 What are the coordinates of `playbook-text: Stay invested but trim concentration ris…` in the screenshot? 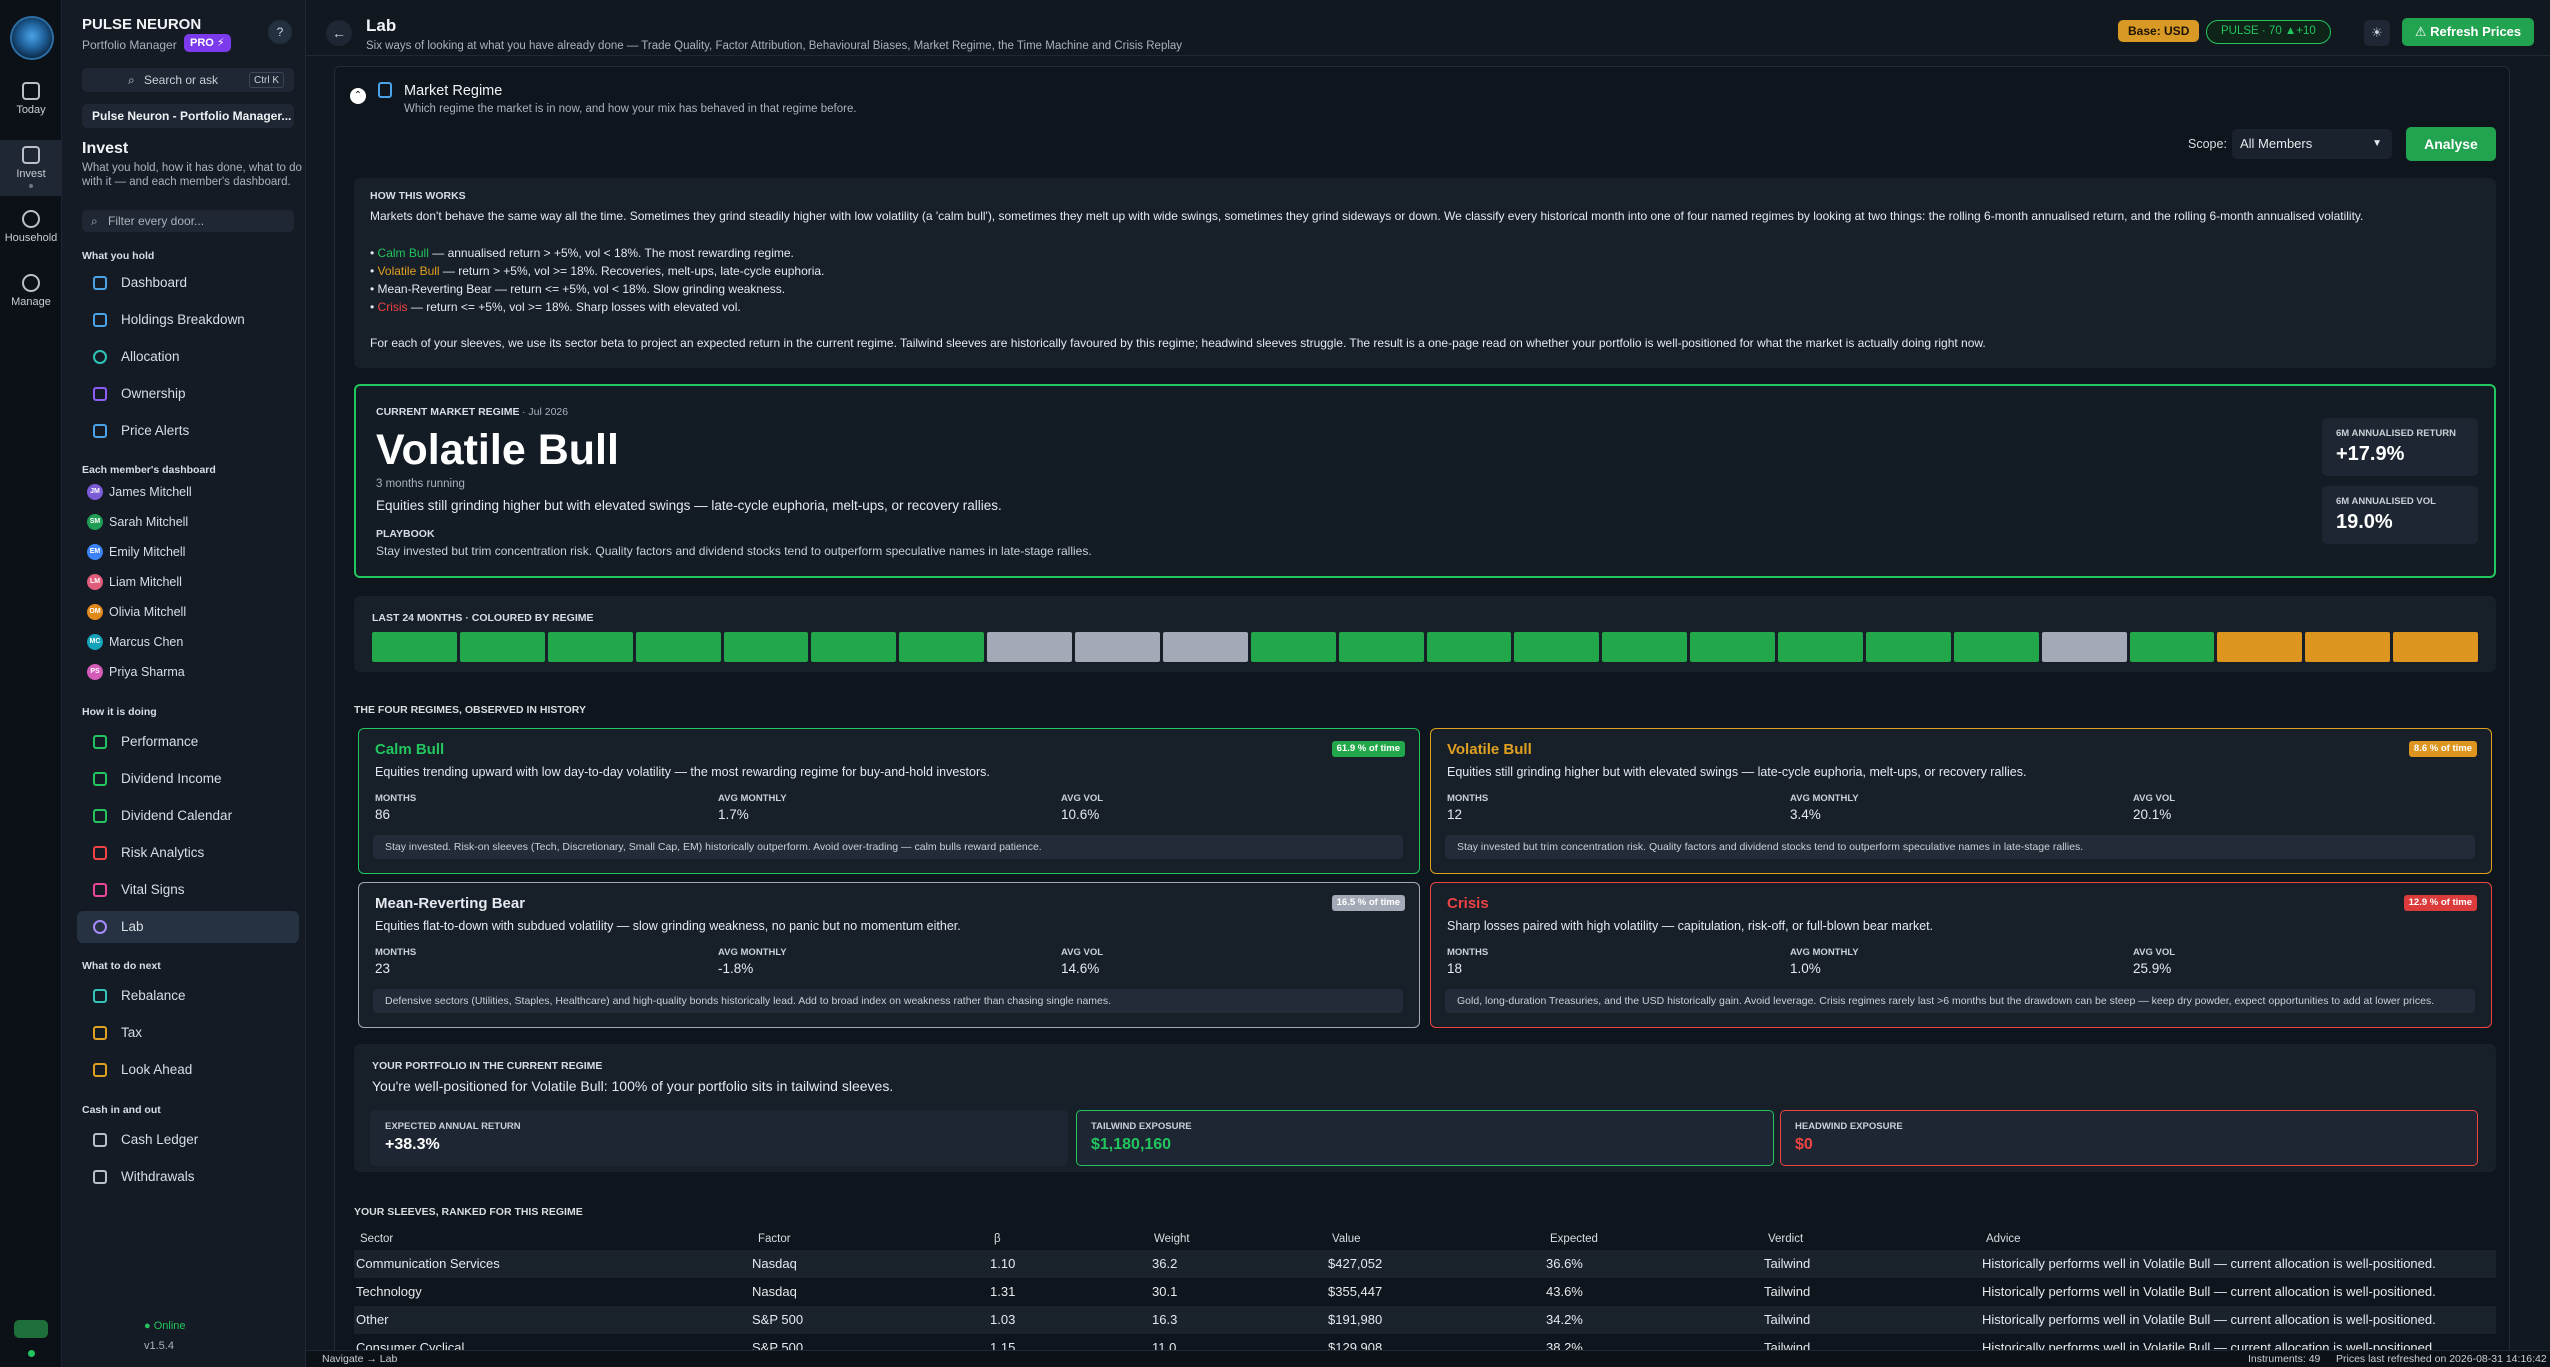 It's located at (734, 551).